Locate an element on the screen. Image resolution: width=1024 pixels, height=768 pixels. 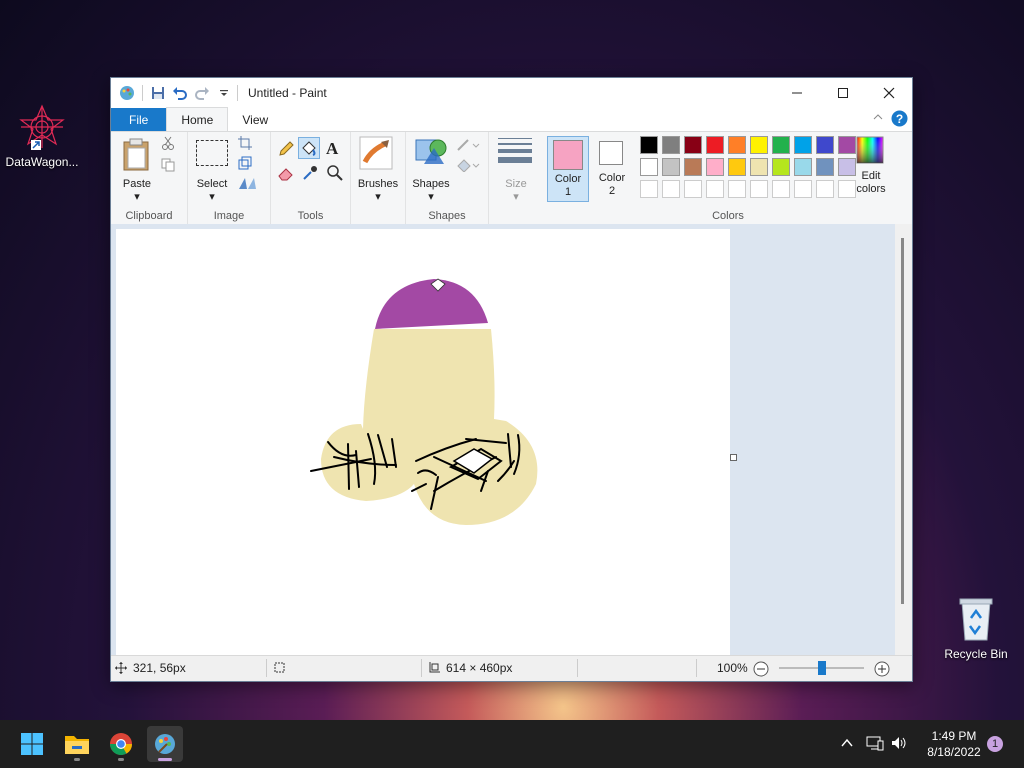
brushes-button: Brushes is located at coordinates (378, 184).